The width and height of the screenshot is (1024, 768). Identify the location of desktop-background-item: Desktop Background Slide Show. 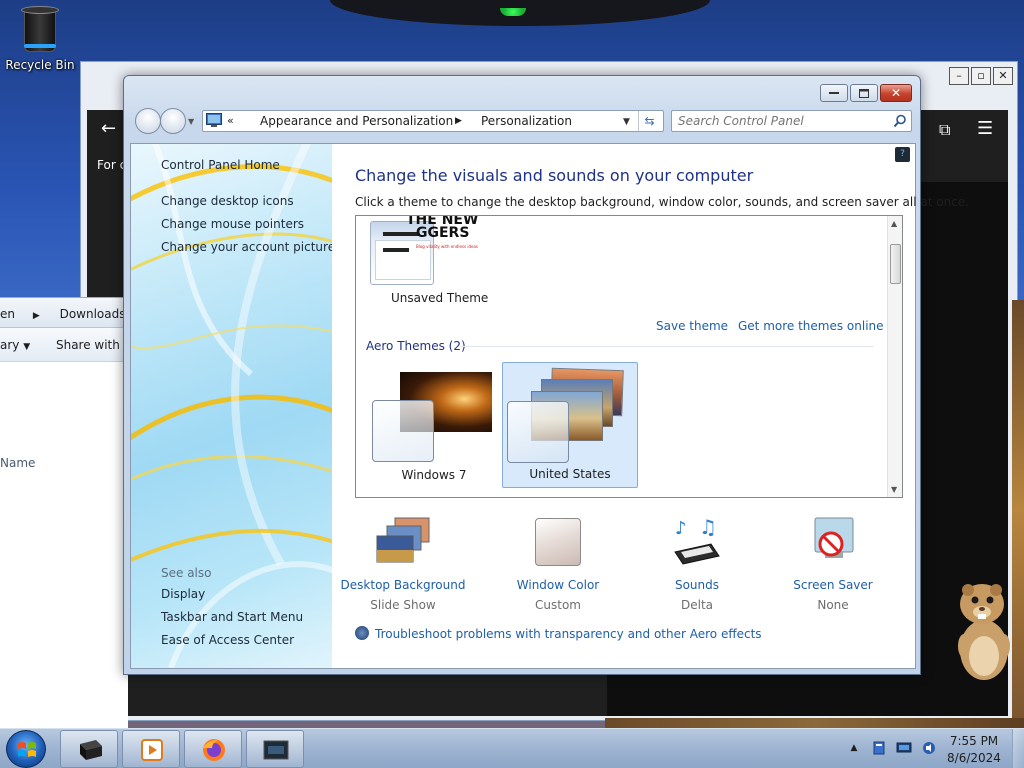
(403, 564).